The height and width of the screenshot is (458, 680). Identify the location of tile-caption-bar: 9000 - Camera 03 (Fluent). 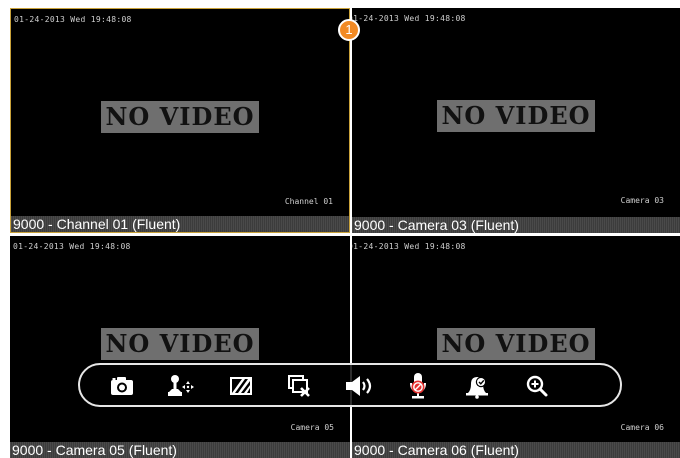
(516, 225).